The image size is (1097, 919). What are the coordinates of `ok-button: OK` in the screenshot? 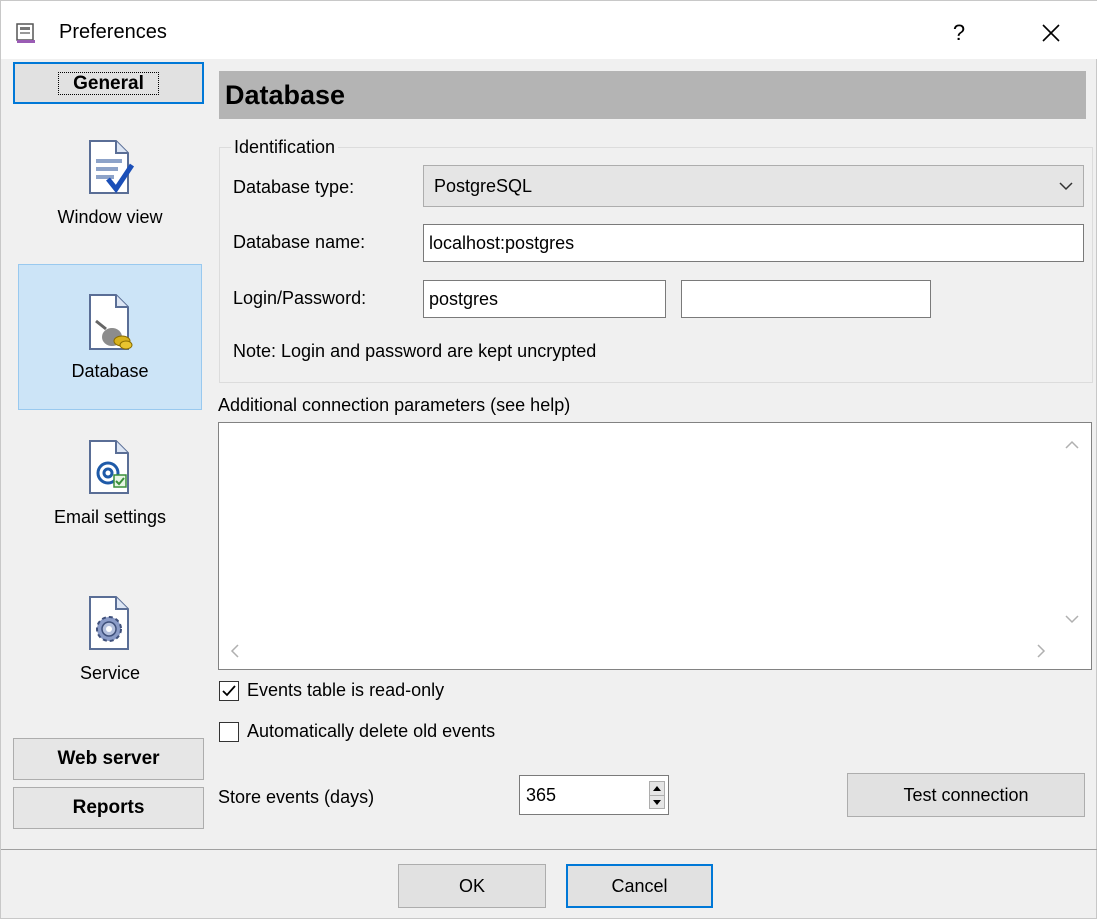 It's located at (472, 886).